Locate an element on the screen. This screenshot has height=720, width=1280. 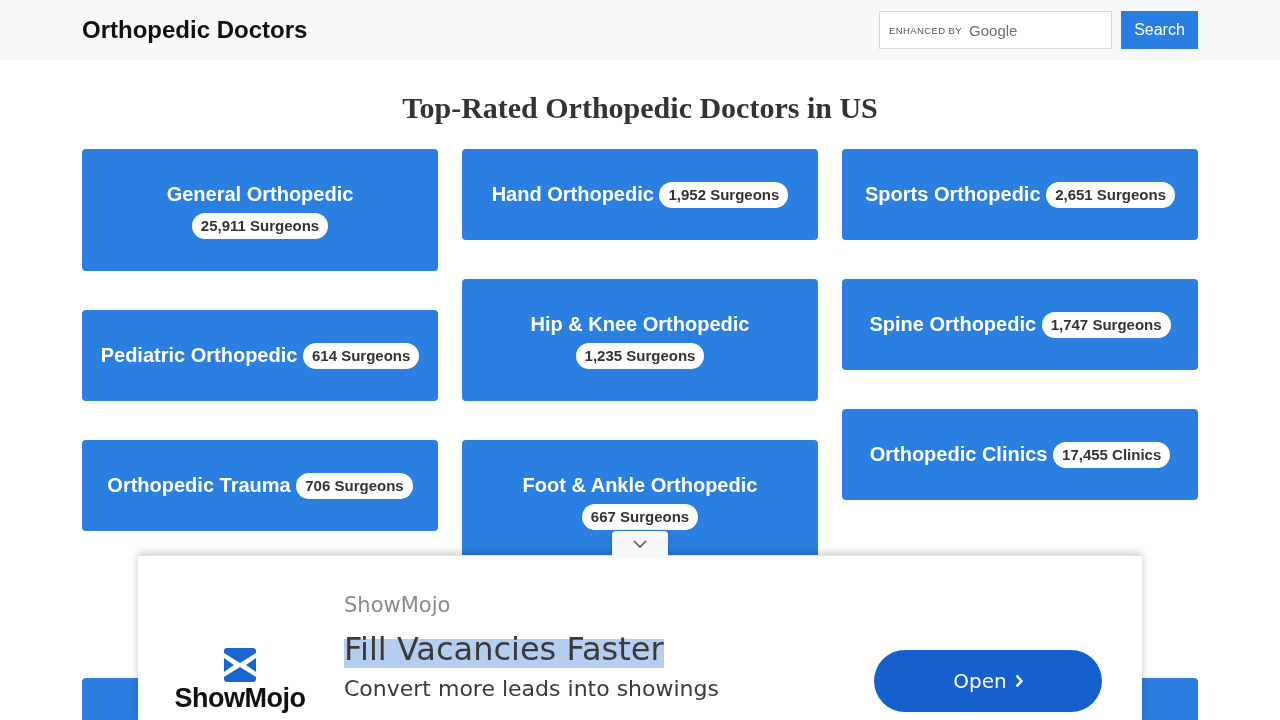
branding-wordmark: Google is located at coordinates (993, 30).